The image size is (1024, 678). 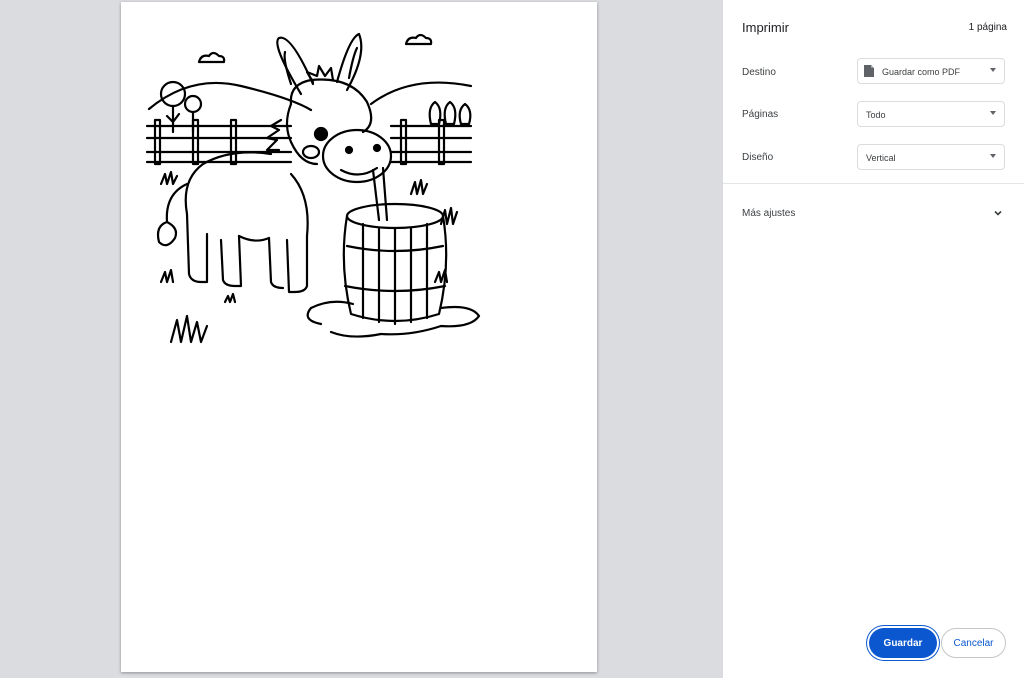 What do you see at coordinates (758, 157) in the screenshot?
I see `layout-label: Diseño` at bounding box center [758, 157].